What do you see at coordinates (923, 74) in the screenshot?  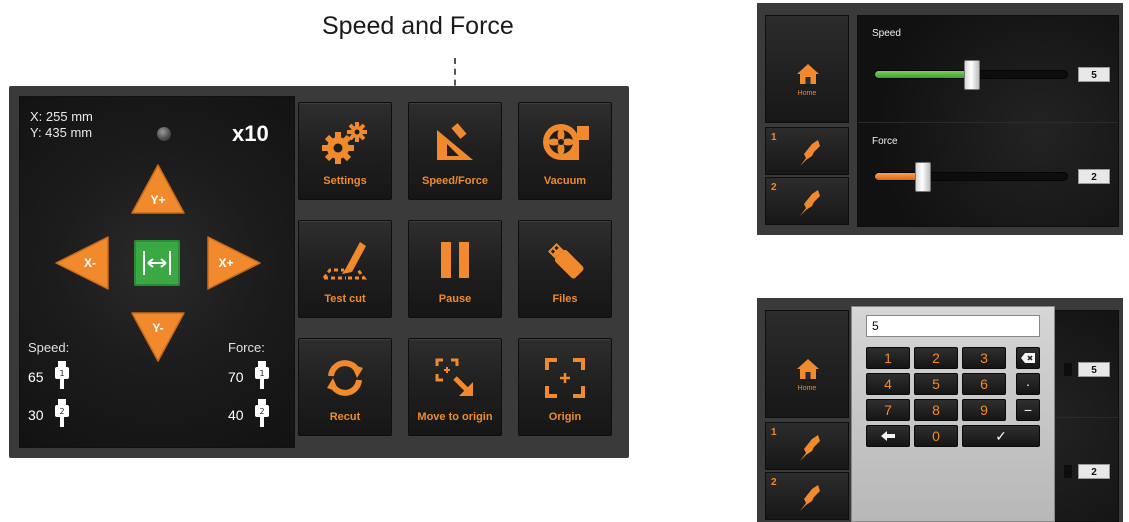 I see `speed-slider-fill` at bounding box center [923, 74].